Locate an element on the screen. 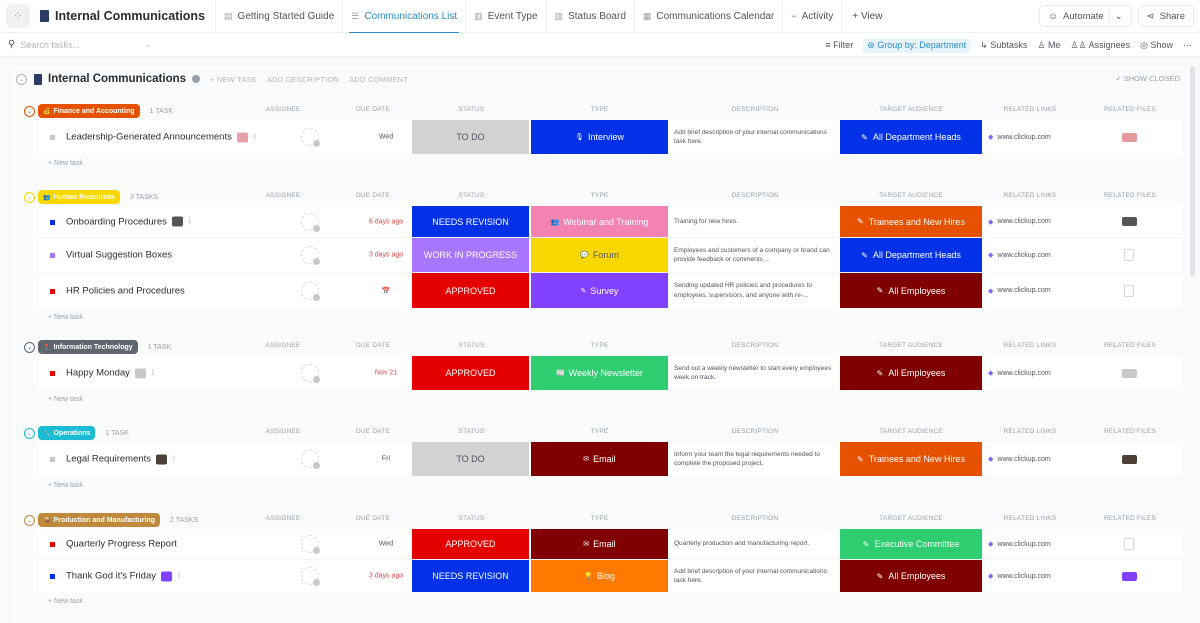 This screenshot has width=1200, height=623. task-name-label: Legal Requirements is located at coordinates (108, 459).